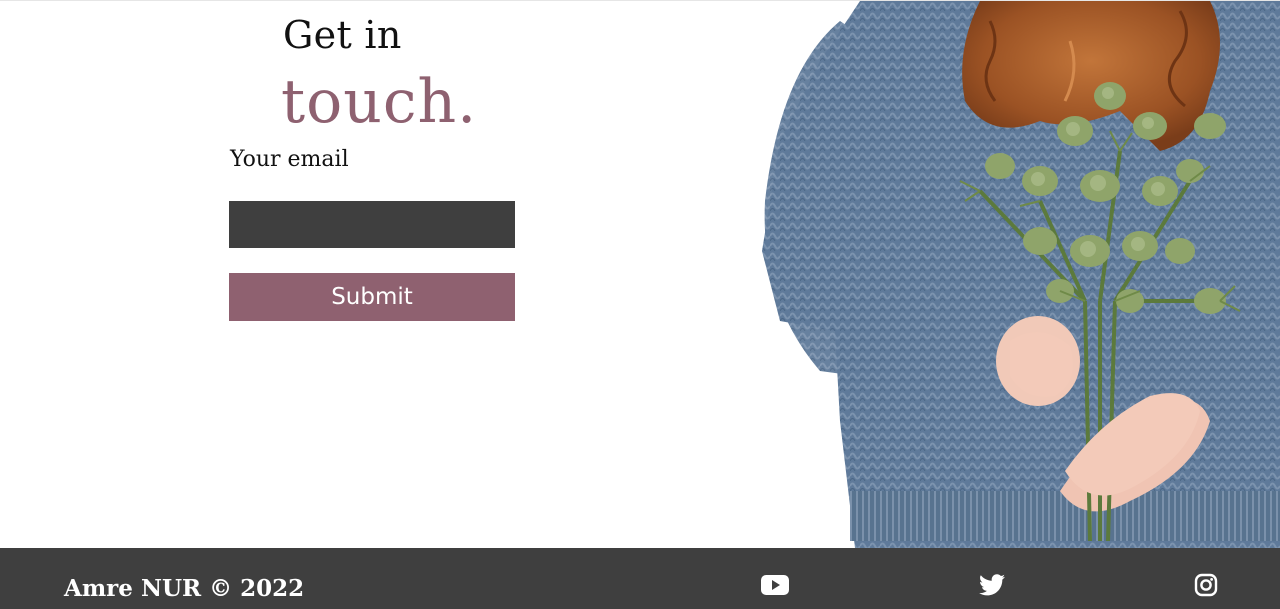 Image resolution: width=1280 pixels, height=609 pixels. I want to click on submit-button: Submit, so click(372, 297).